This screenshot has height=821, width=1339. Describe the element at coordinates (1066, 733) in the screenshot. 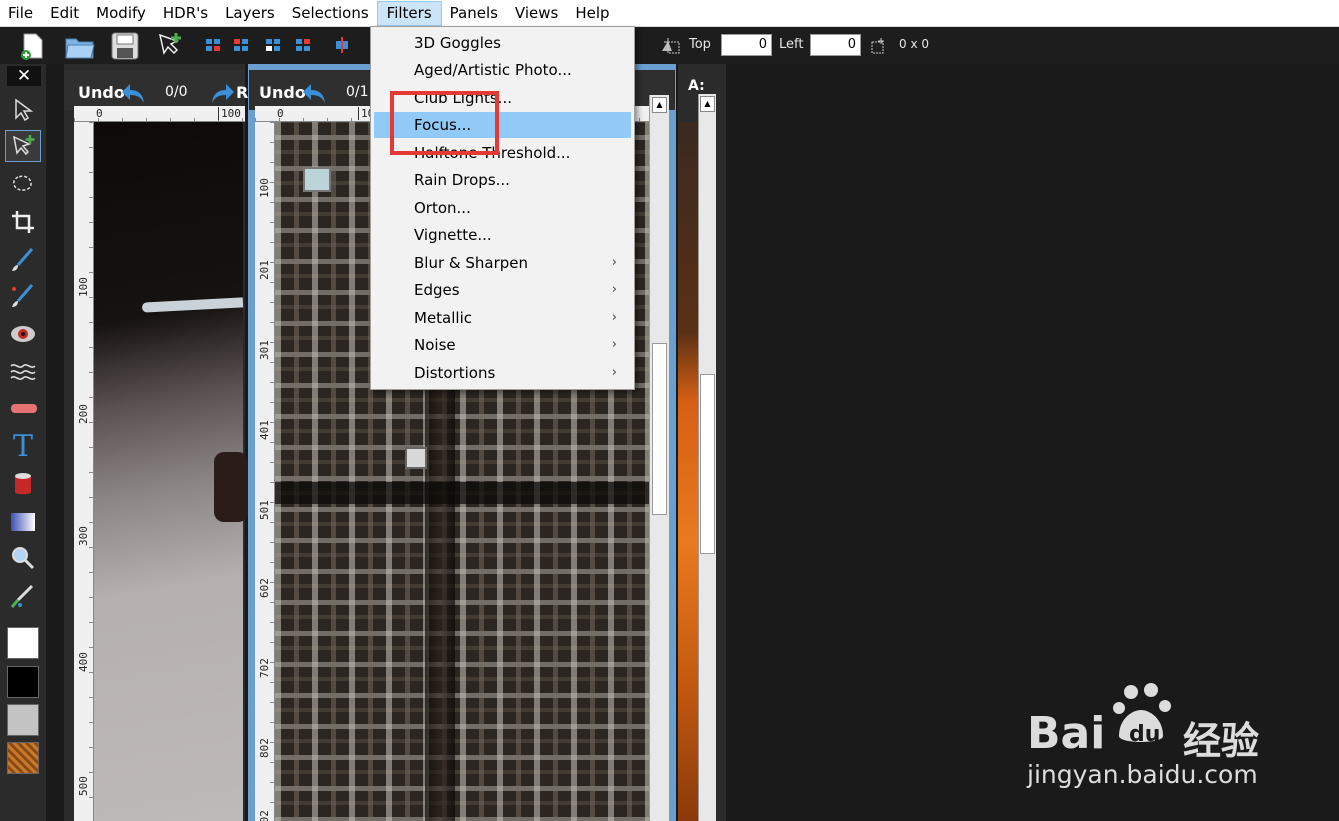

I see `watermark-brand-left: Bai` at that location.